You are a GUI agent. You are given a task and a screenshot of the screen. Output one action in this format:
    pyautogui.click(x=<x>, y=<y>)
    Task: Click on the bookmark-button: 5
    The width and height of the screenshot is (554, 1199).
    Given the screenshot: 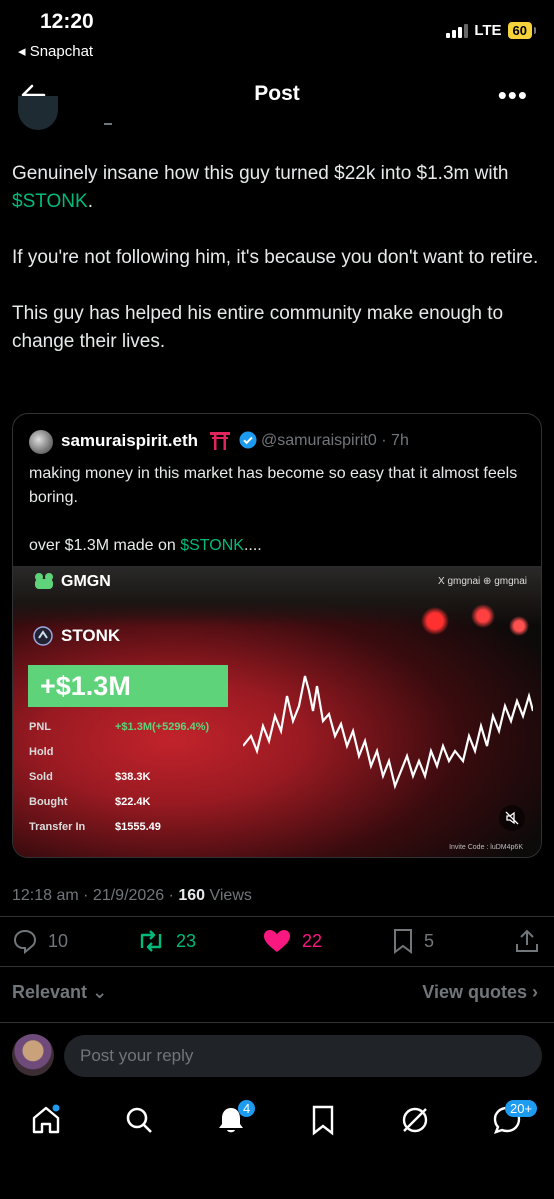 What is the action you would take?
    pyautogui.click(x=413, y=941)
    